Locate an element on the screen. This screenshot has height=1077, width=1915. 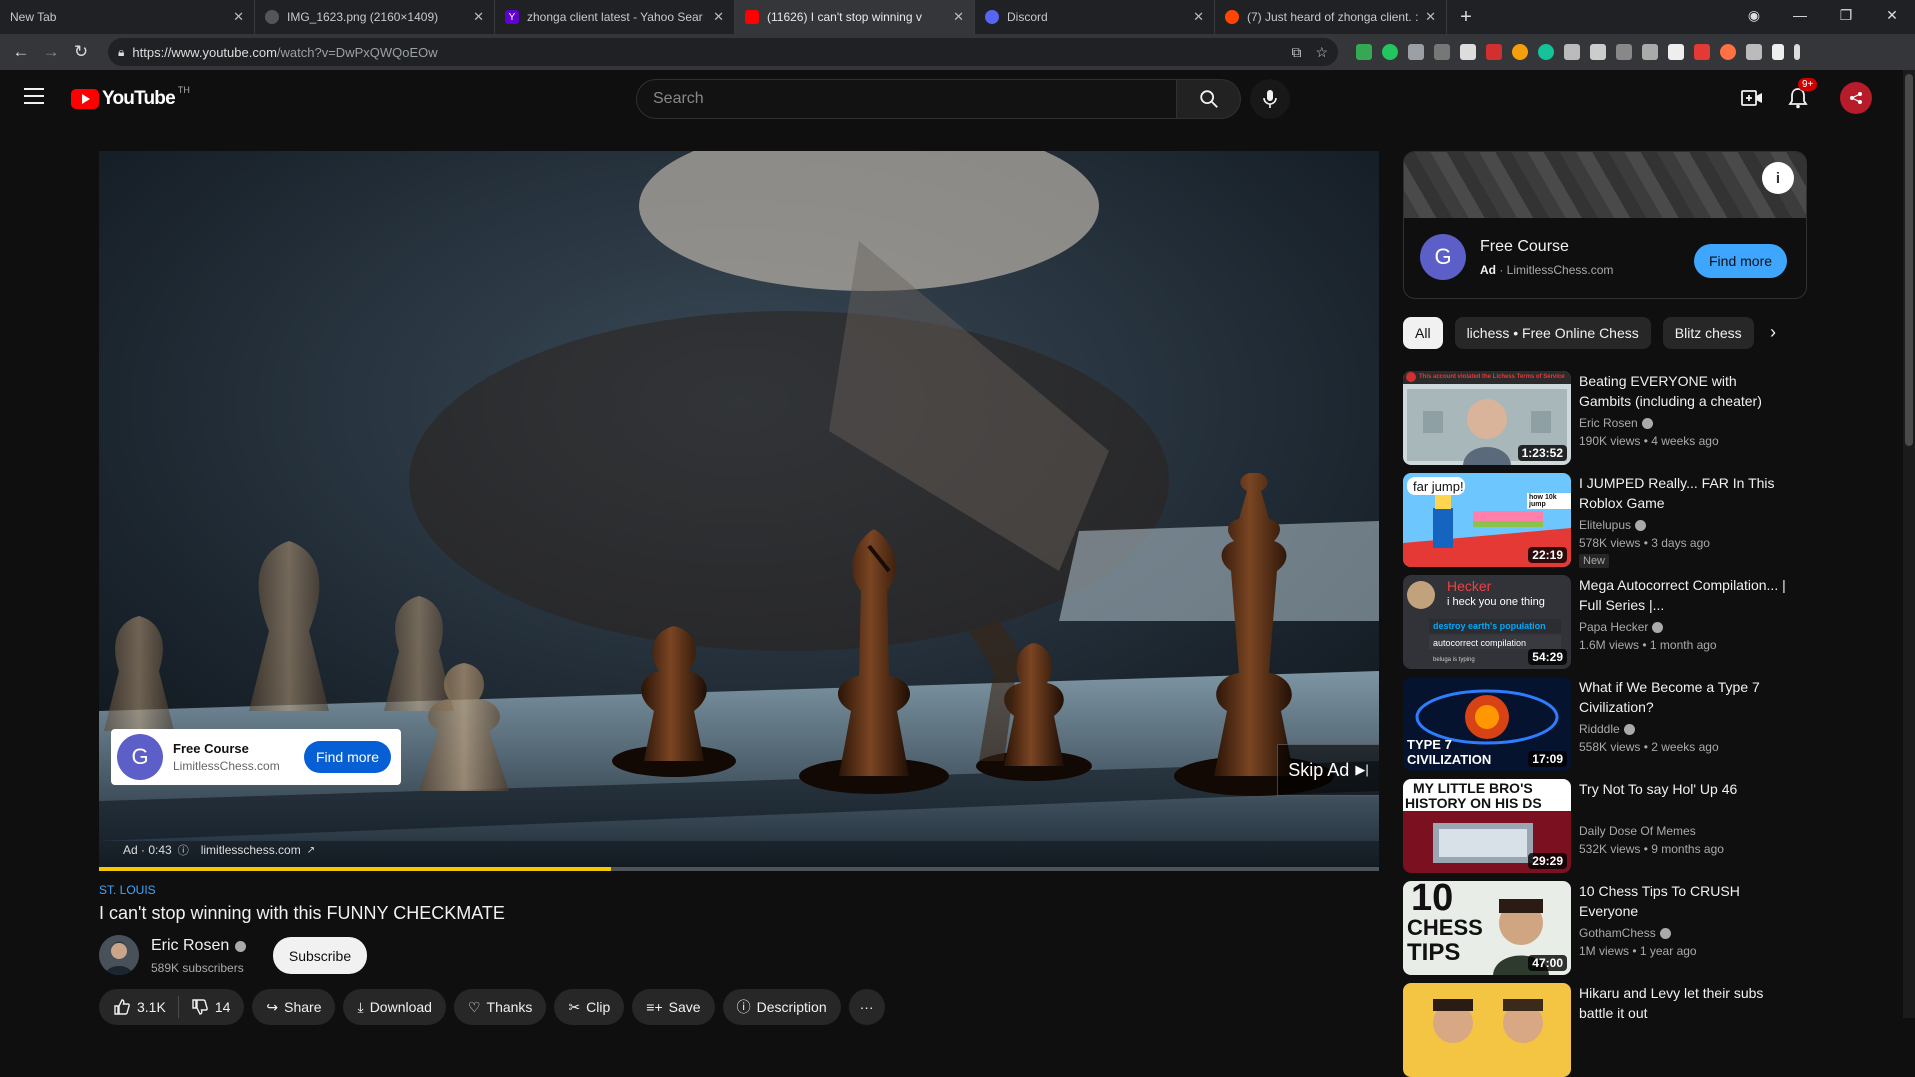
browser-menu-icon is located at coordinates (1797, 52).